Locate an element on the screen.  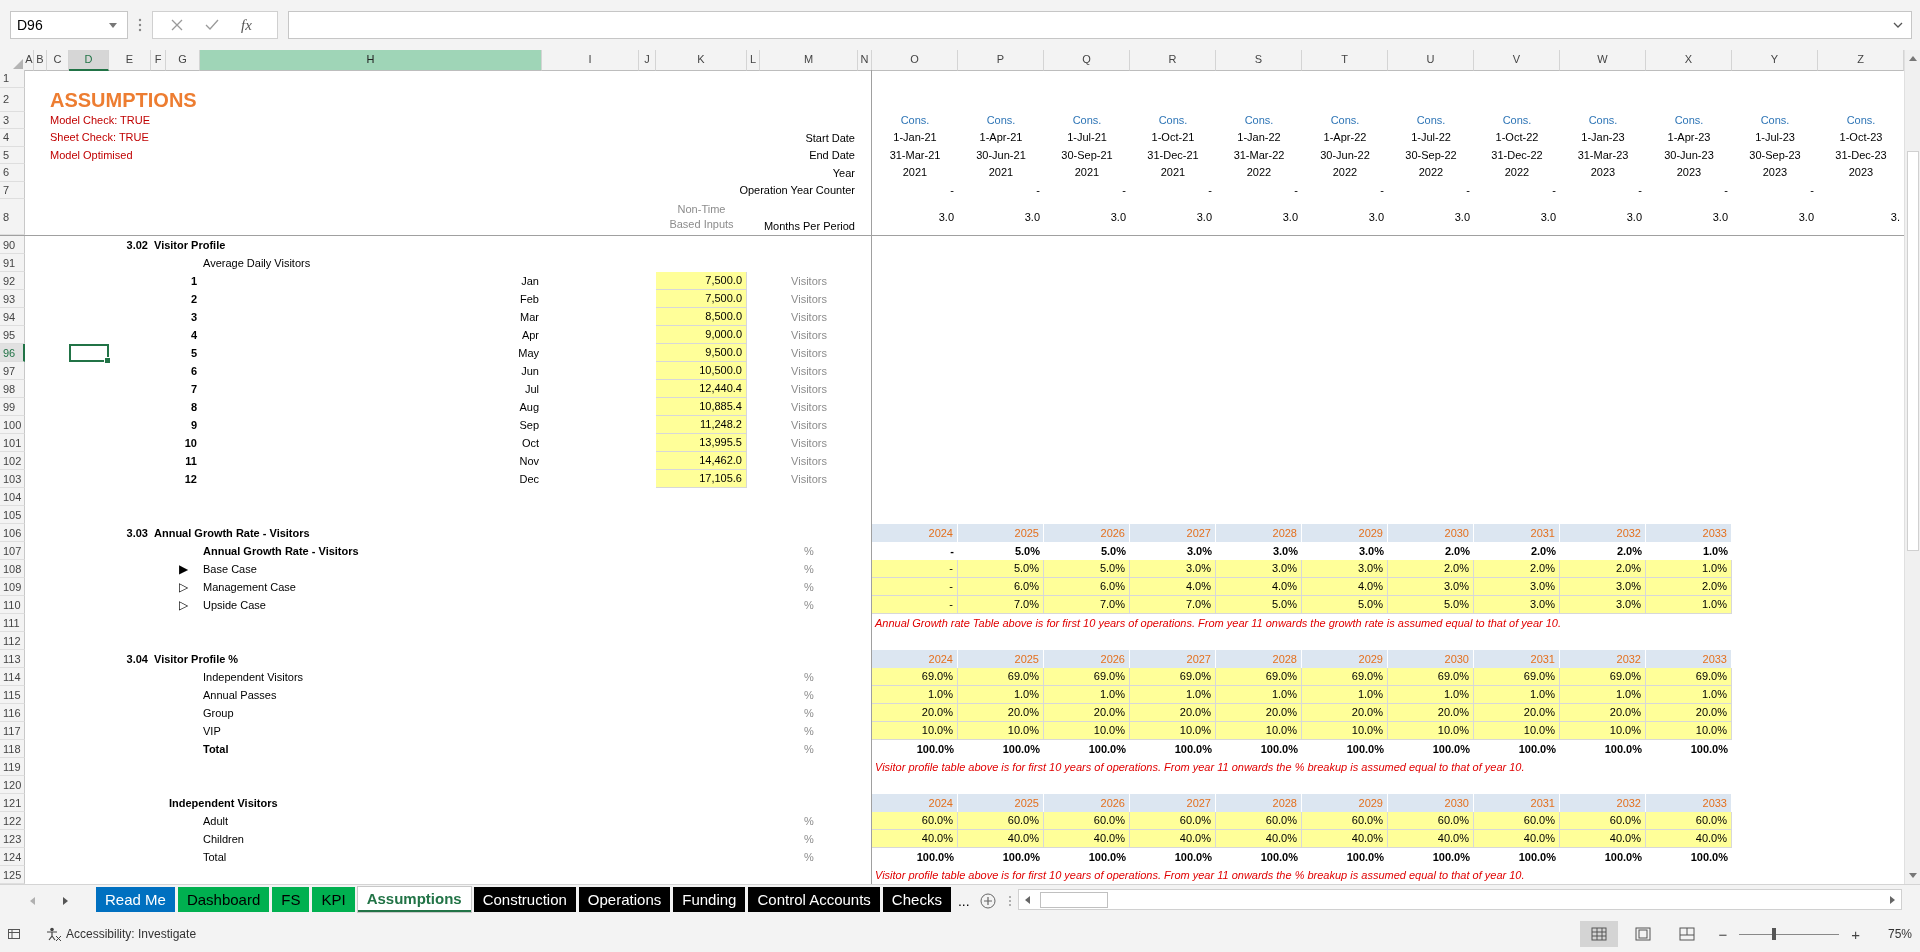
view-button is located at coordinates (1599, 934).